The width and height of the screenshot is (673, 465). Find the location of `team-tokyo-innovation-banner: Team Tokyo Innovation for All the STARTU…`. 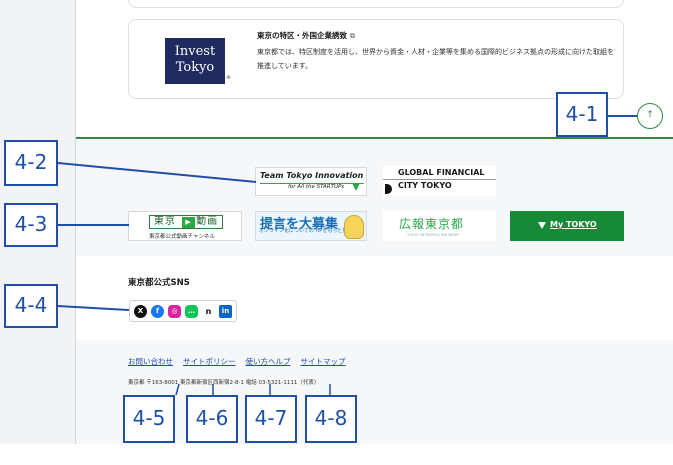

team-tokyo-innovation-banner: Team Tokyo Innovation for All the STARTU… is located at coordinates (311, 181).